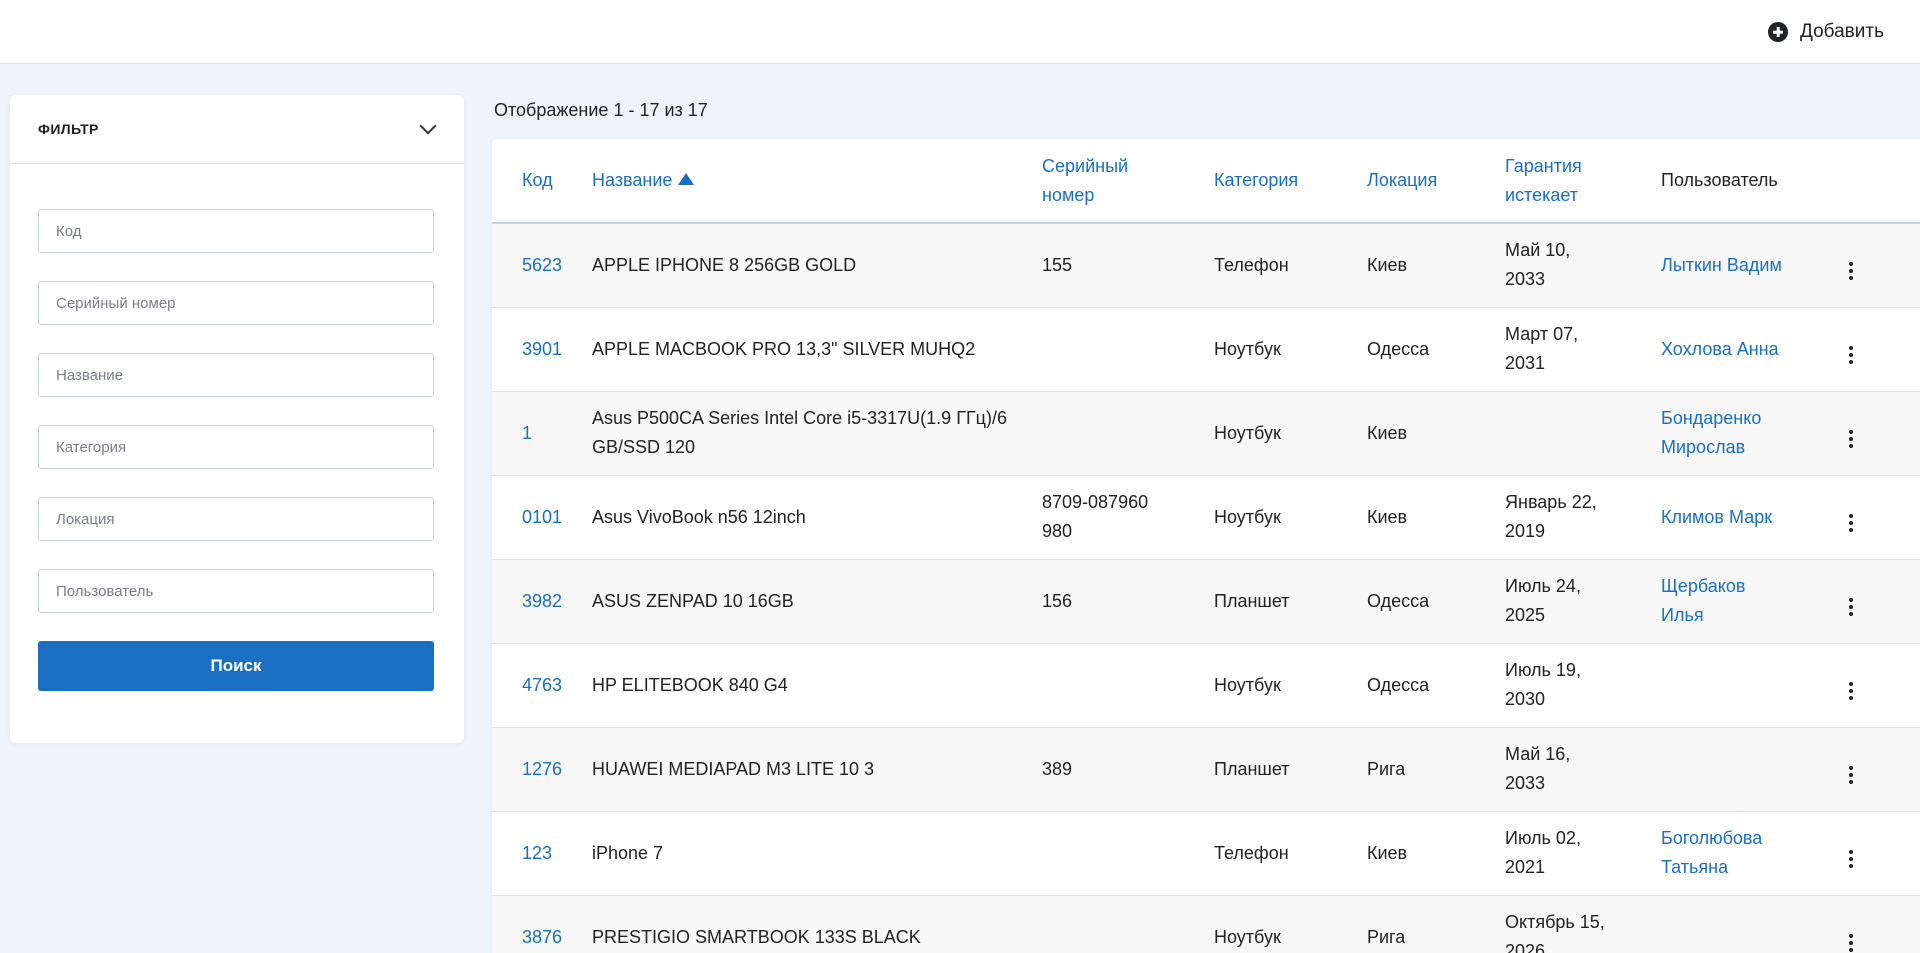  I want to click on chevron-down-icon, so click(428, 126).